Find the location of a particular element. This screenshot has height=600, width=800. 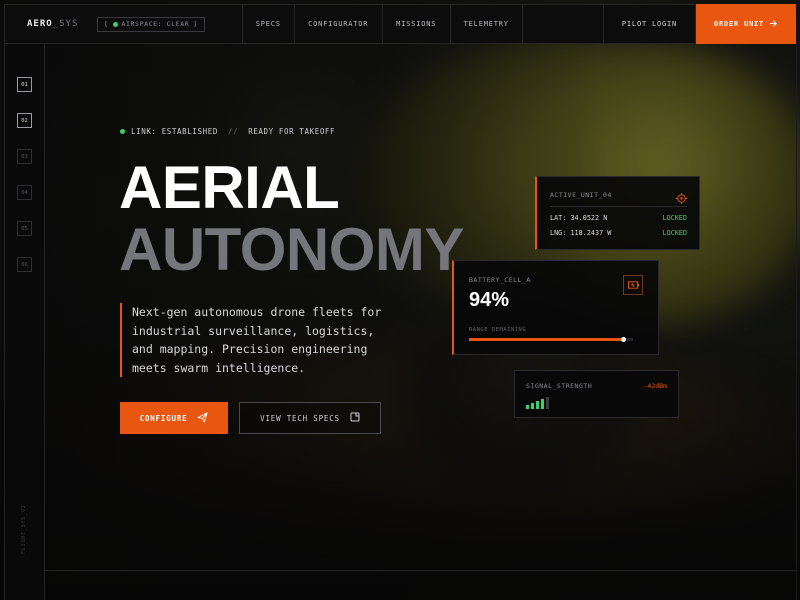

order-unit-label: ORDER UNIT is located at coordinates (739, 24).